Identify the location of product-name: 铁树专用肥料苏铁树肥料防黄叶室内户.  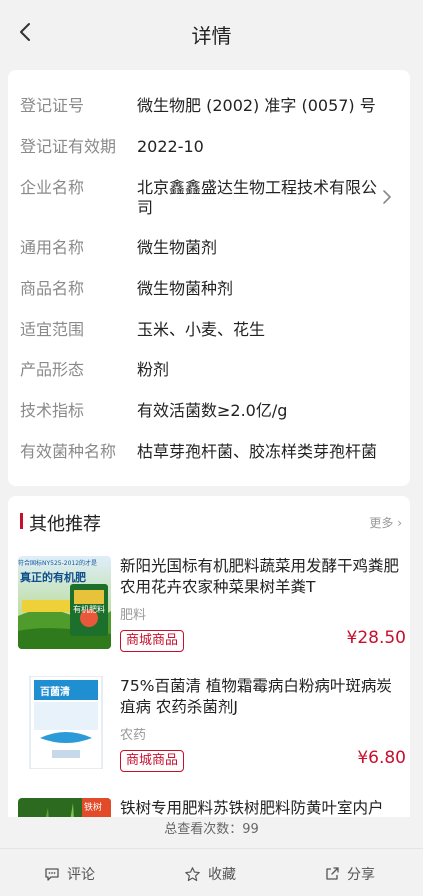
(252, 808).